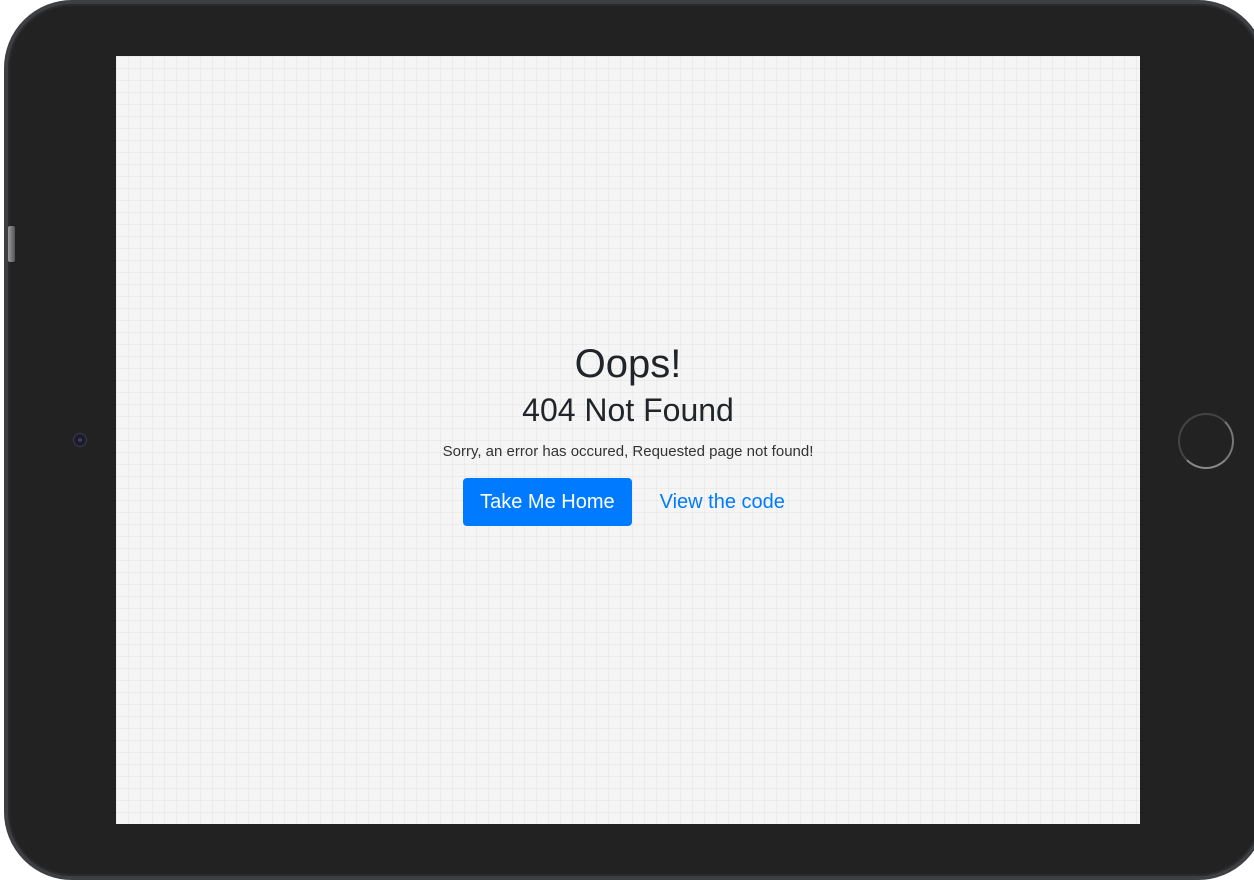  I want to click on error-actions: Take Me Home View the code, so click(628, 502).